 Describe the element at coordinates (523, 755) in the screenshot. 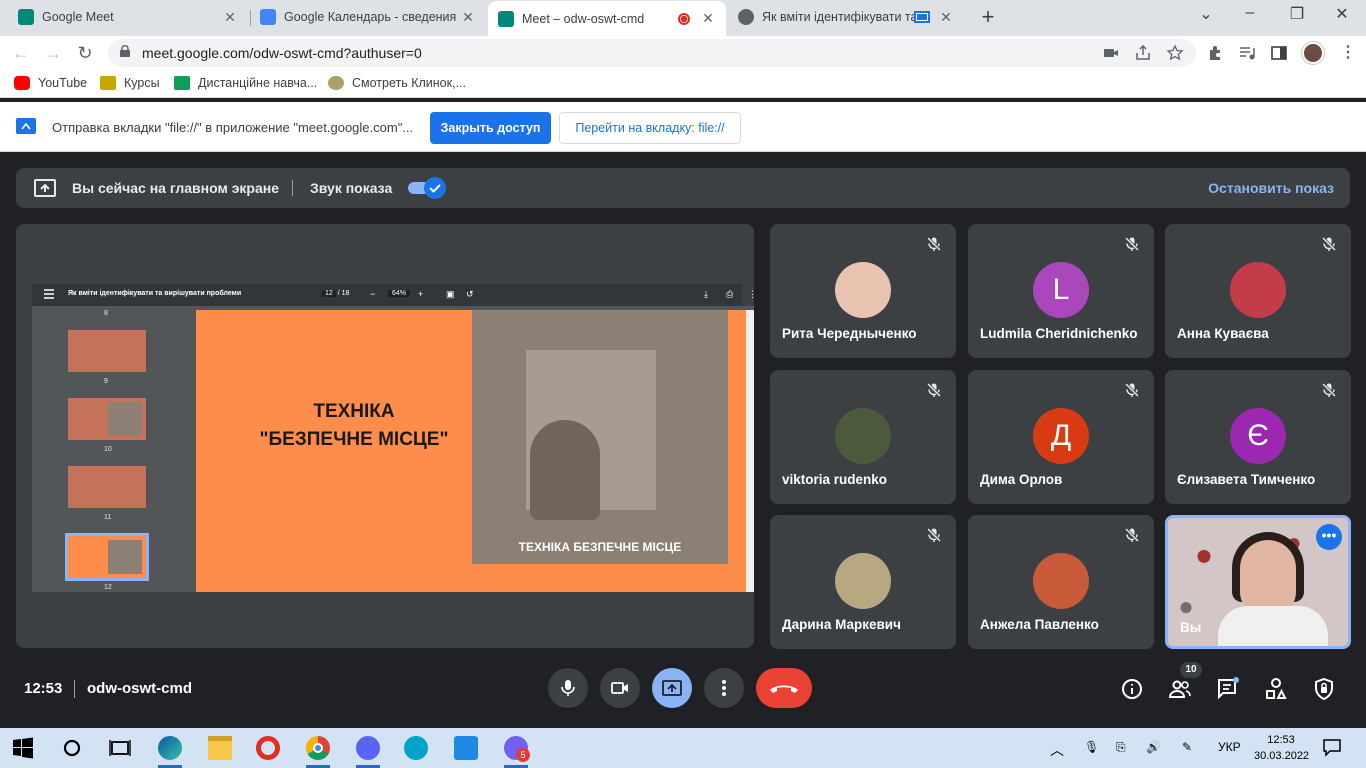

I see `viber-badge: 5` at that location.